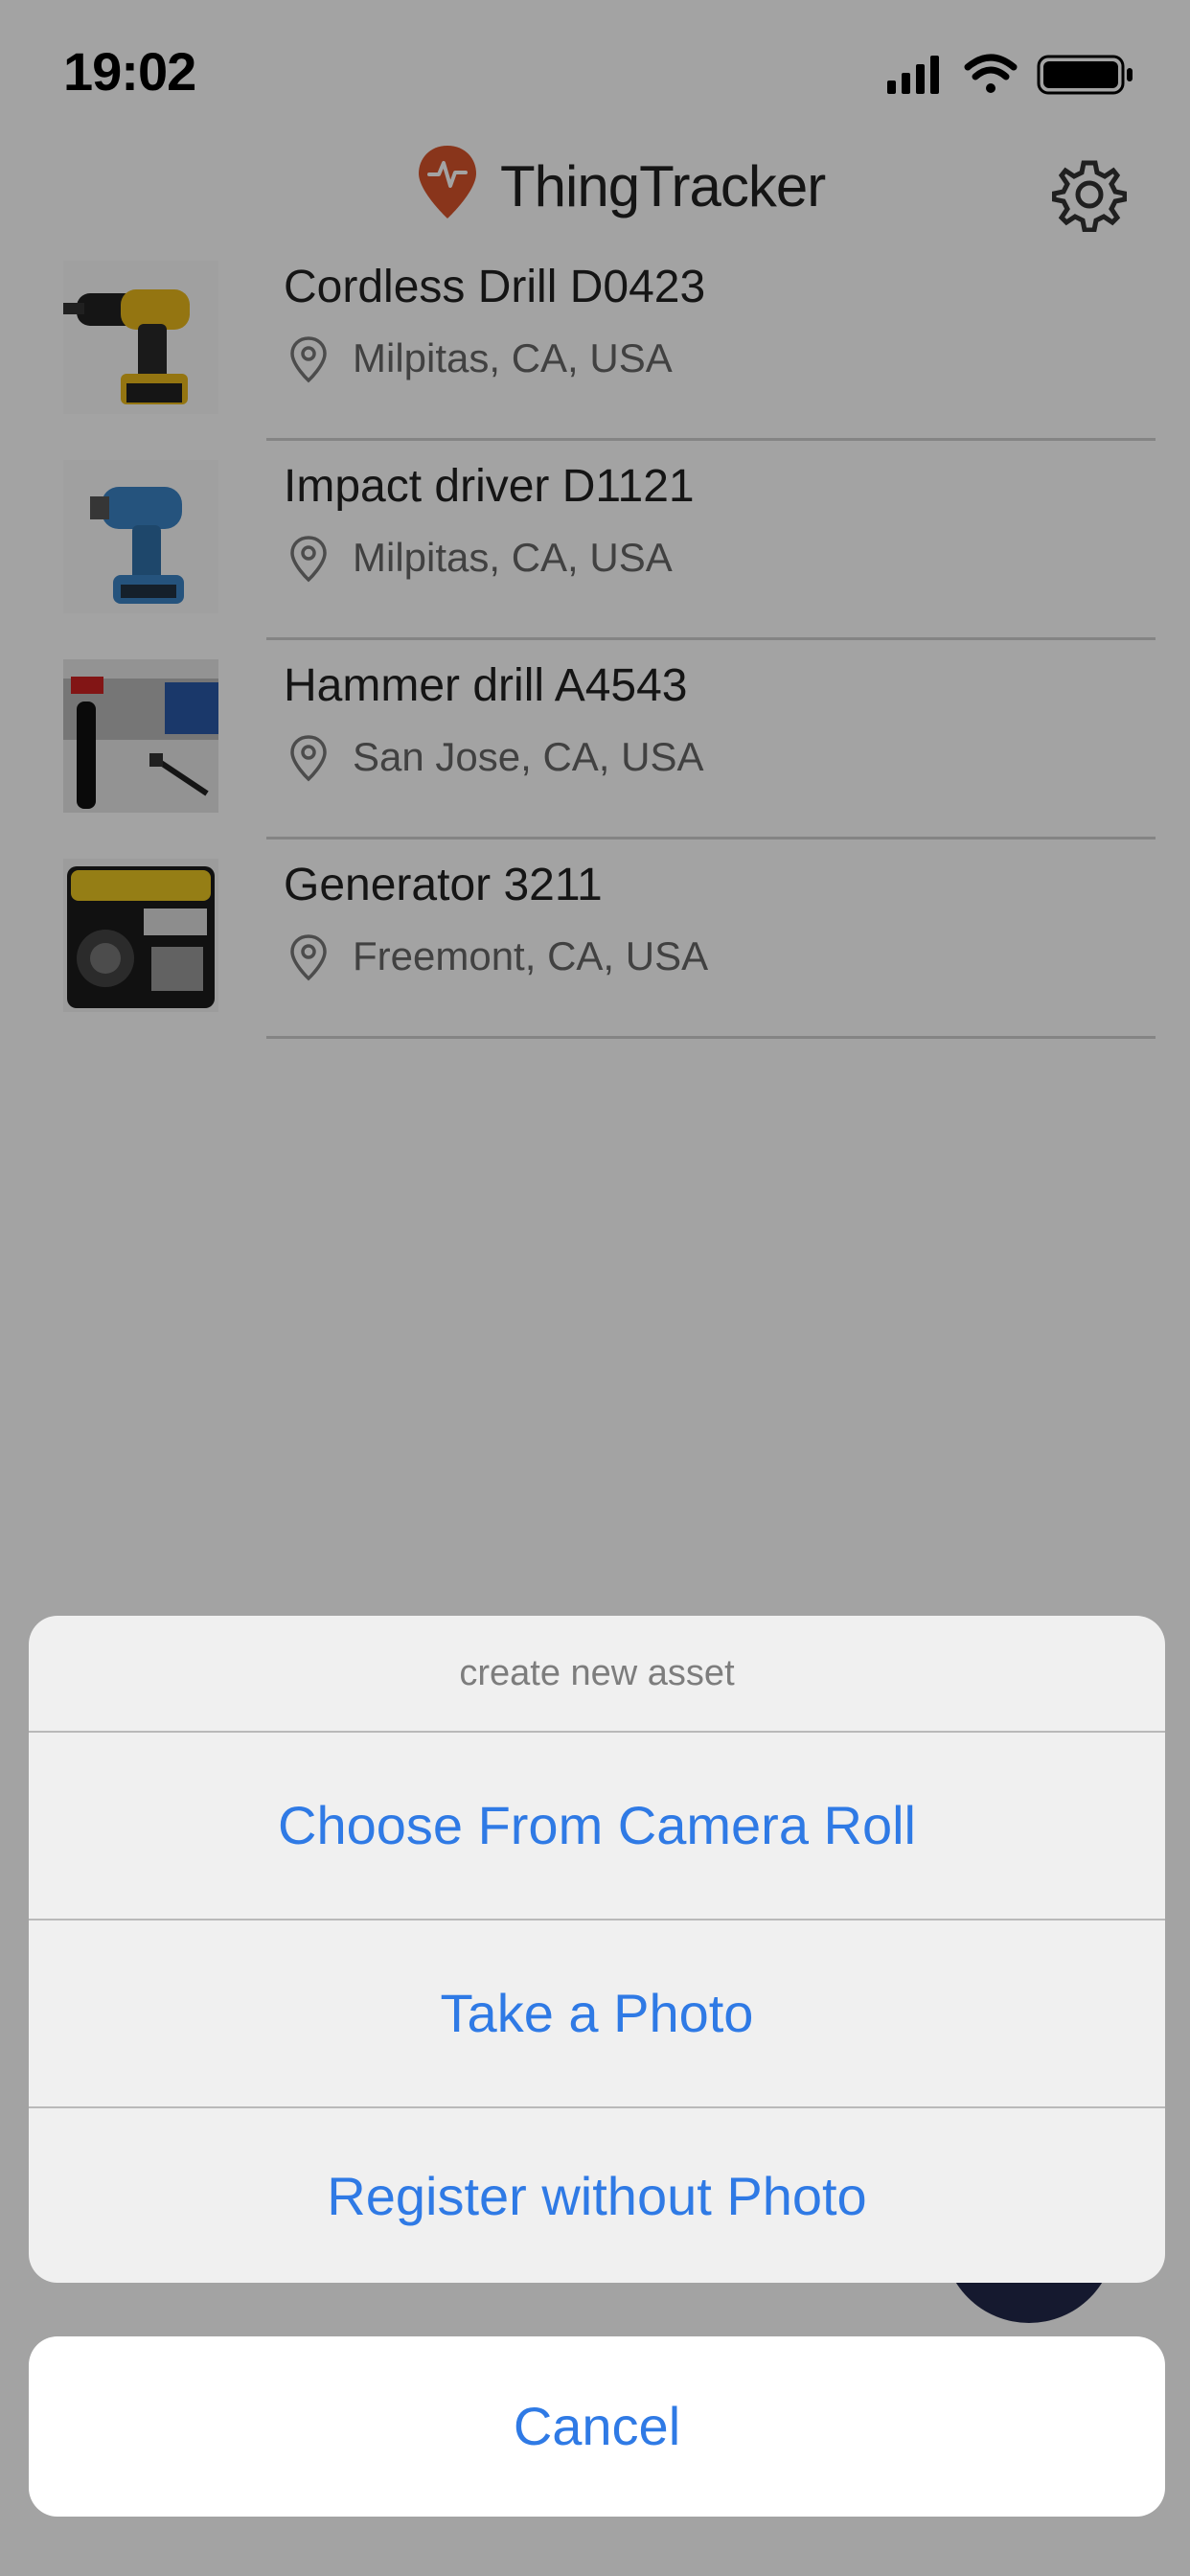  I want to click on register-without-photo-button: Register without Photo, so click(597, 2195).